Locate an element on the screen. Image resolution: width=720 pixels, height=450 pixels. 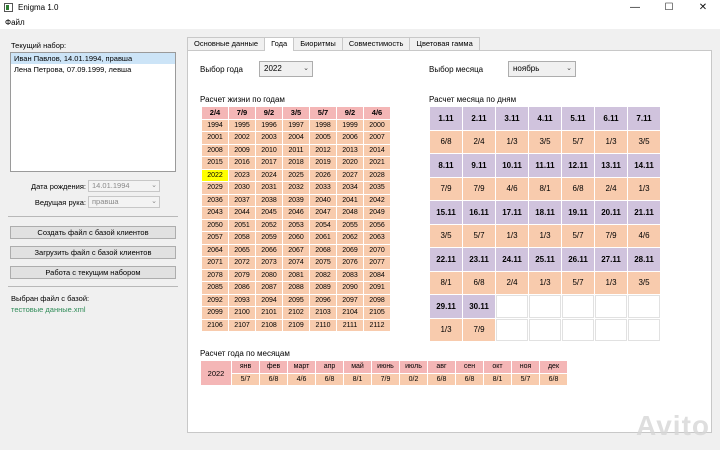
year-cell: 2021 is located at coordinates (377, 163).